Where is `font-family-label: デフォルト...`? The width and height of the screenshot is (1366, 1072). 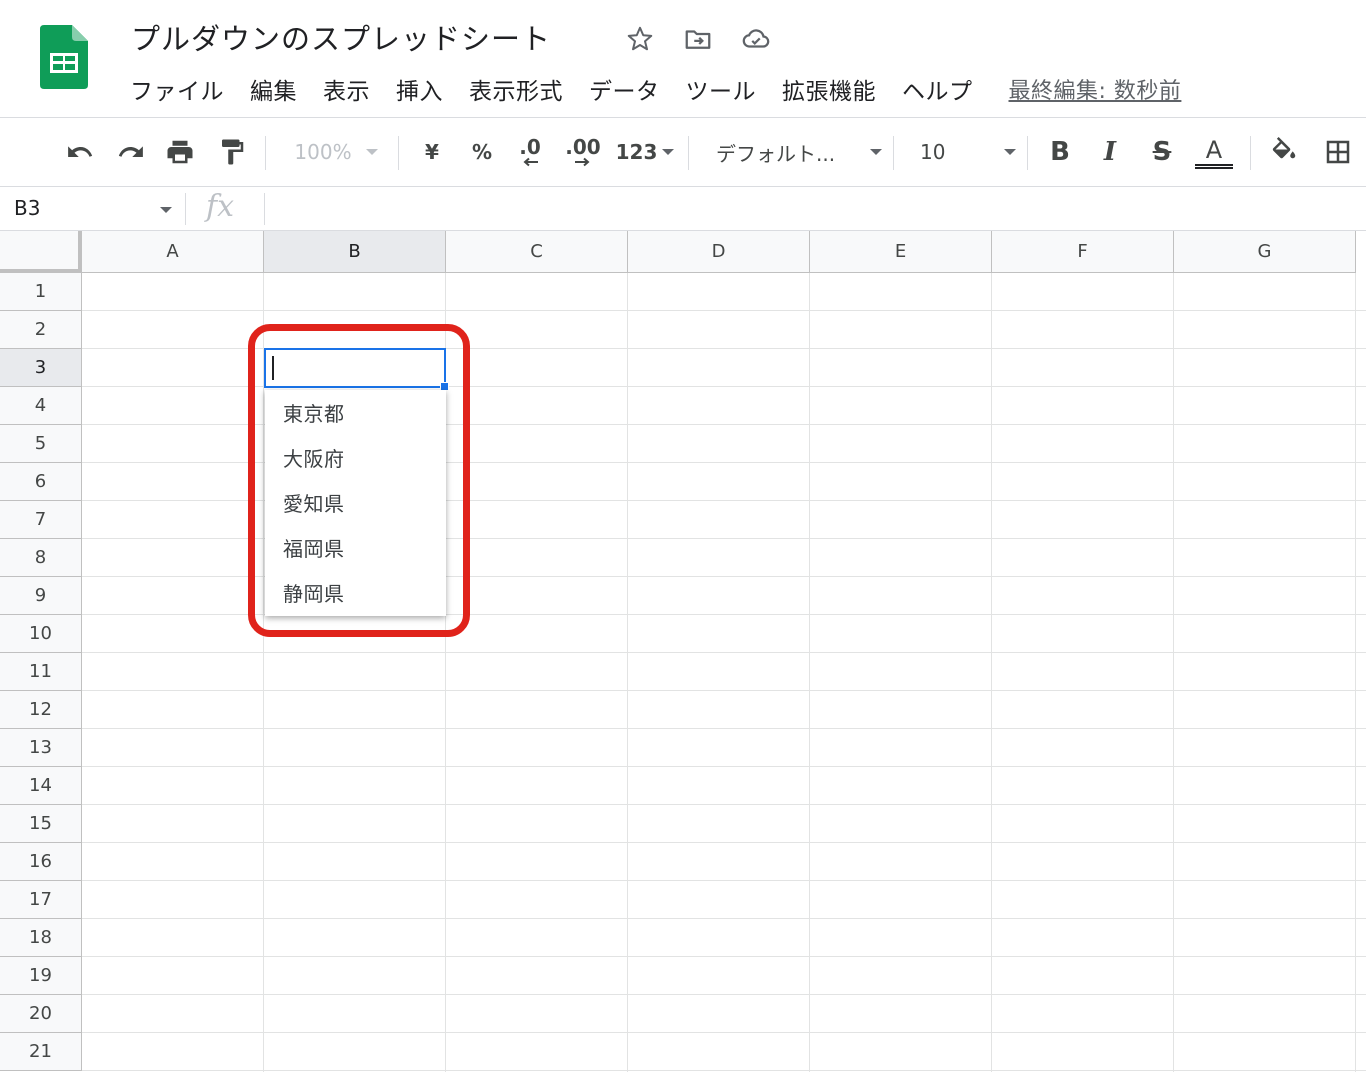
font-family-label: デフォルト... is located at coordinates (776, 153).